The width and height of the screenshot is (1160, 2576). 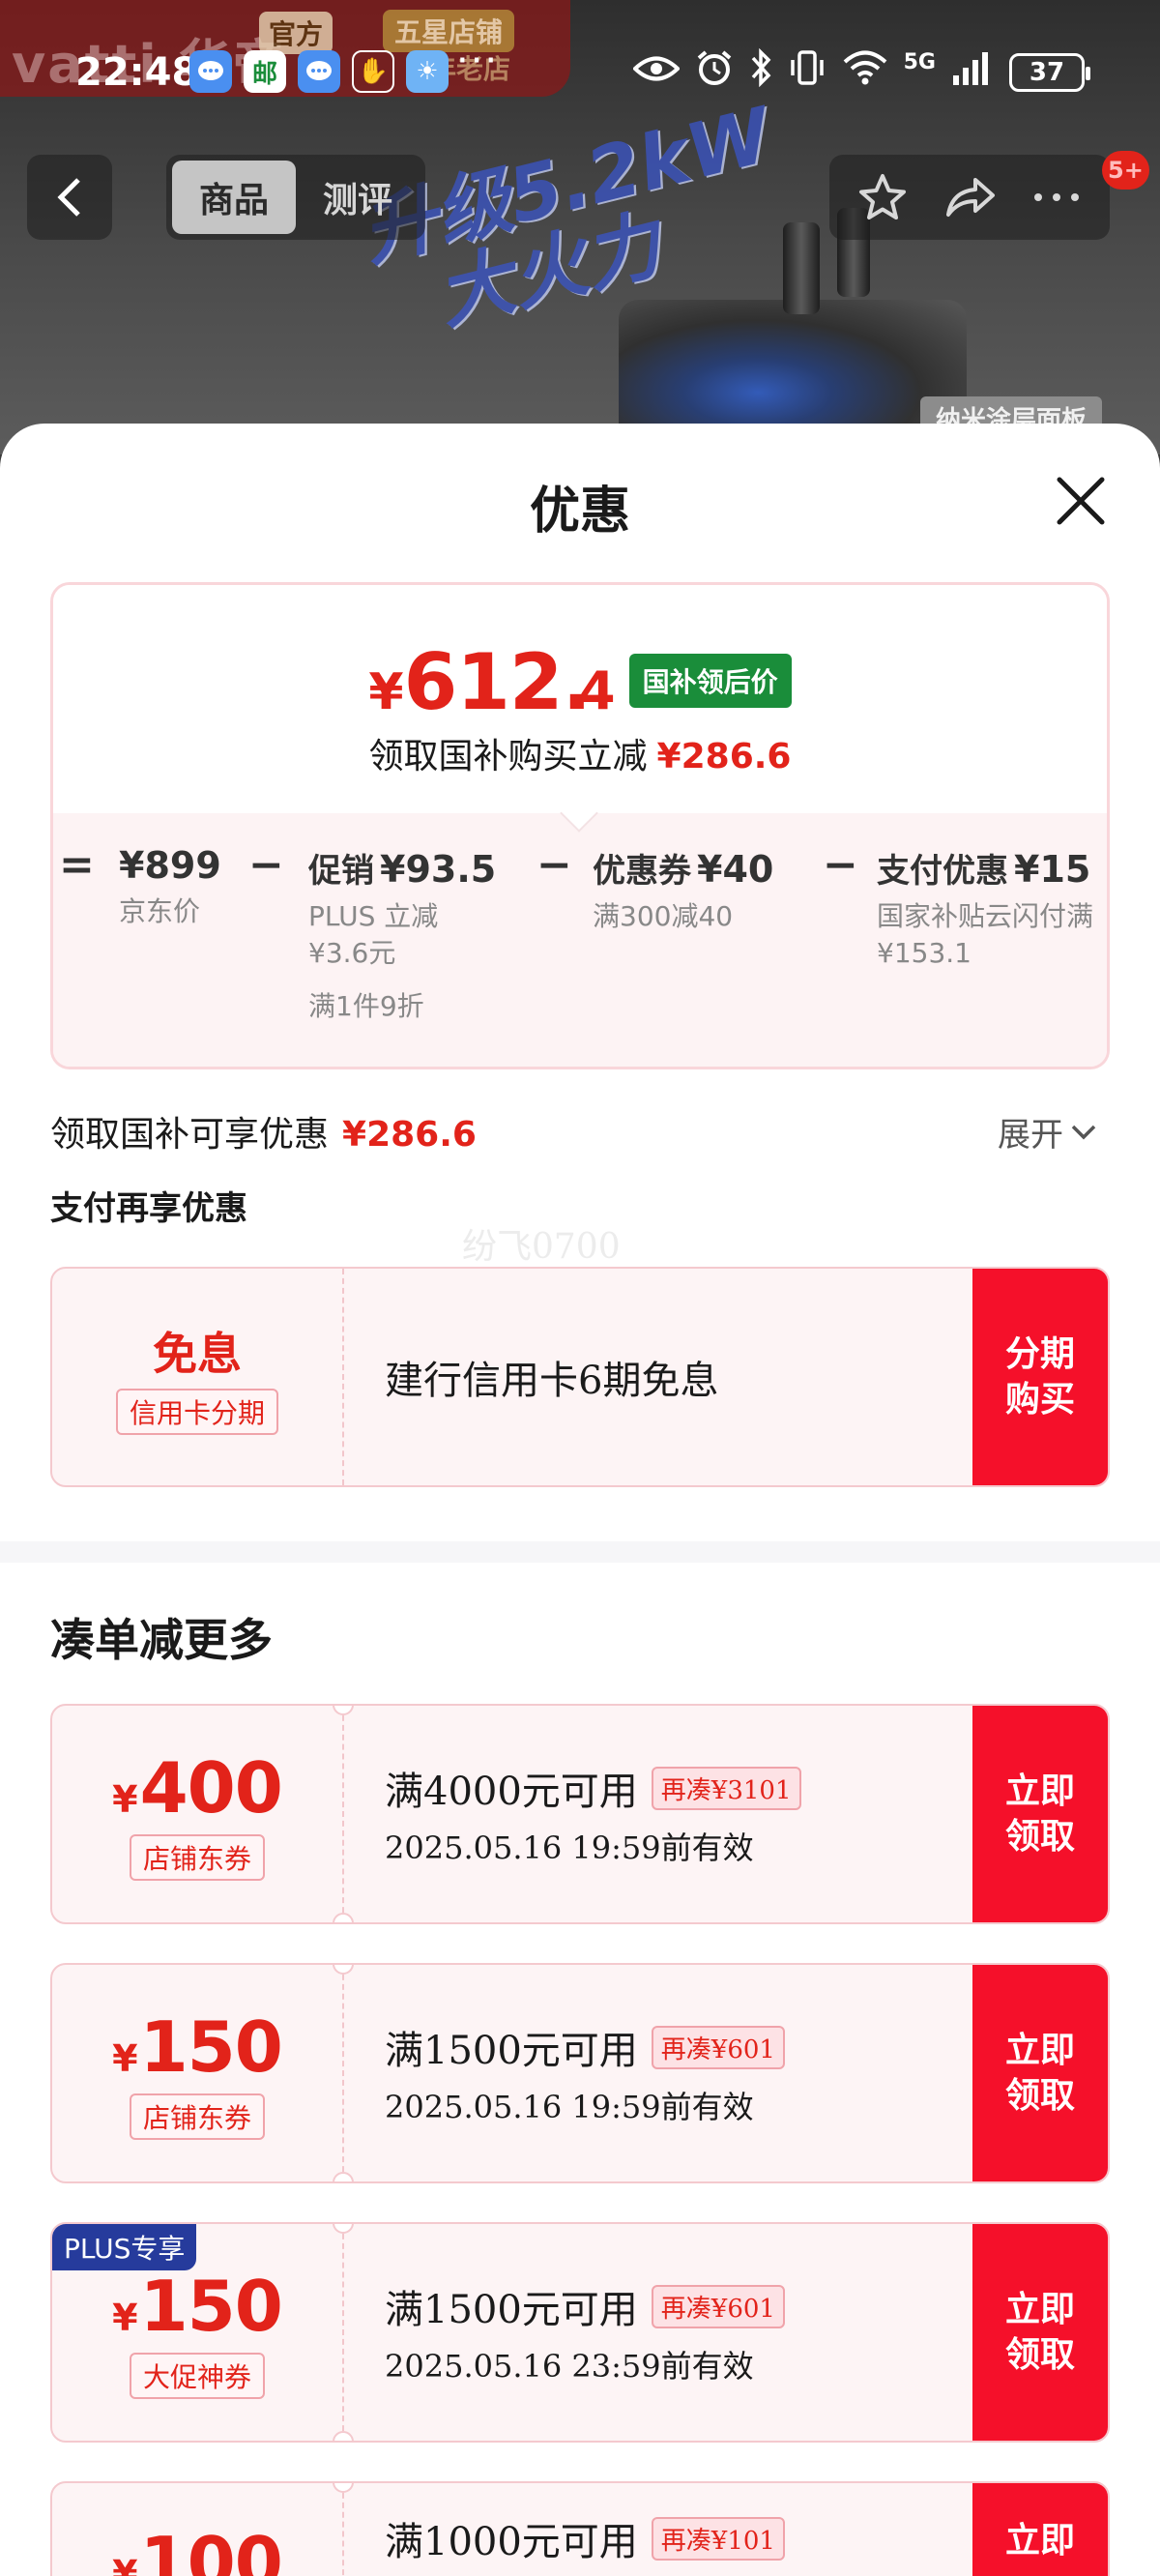 What do you see at coordinates (664, 916) in the screenshot?
I see `coupon-rule: 满300减40` at bounding box center [664, 916].